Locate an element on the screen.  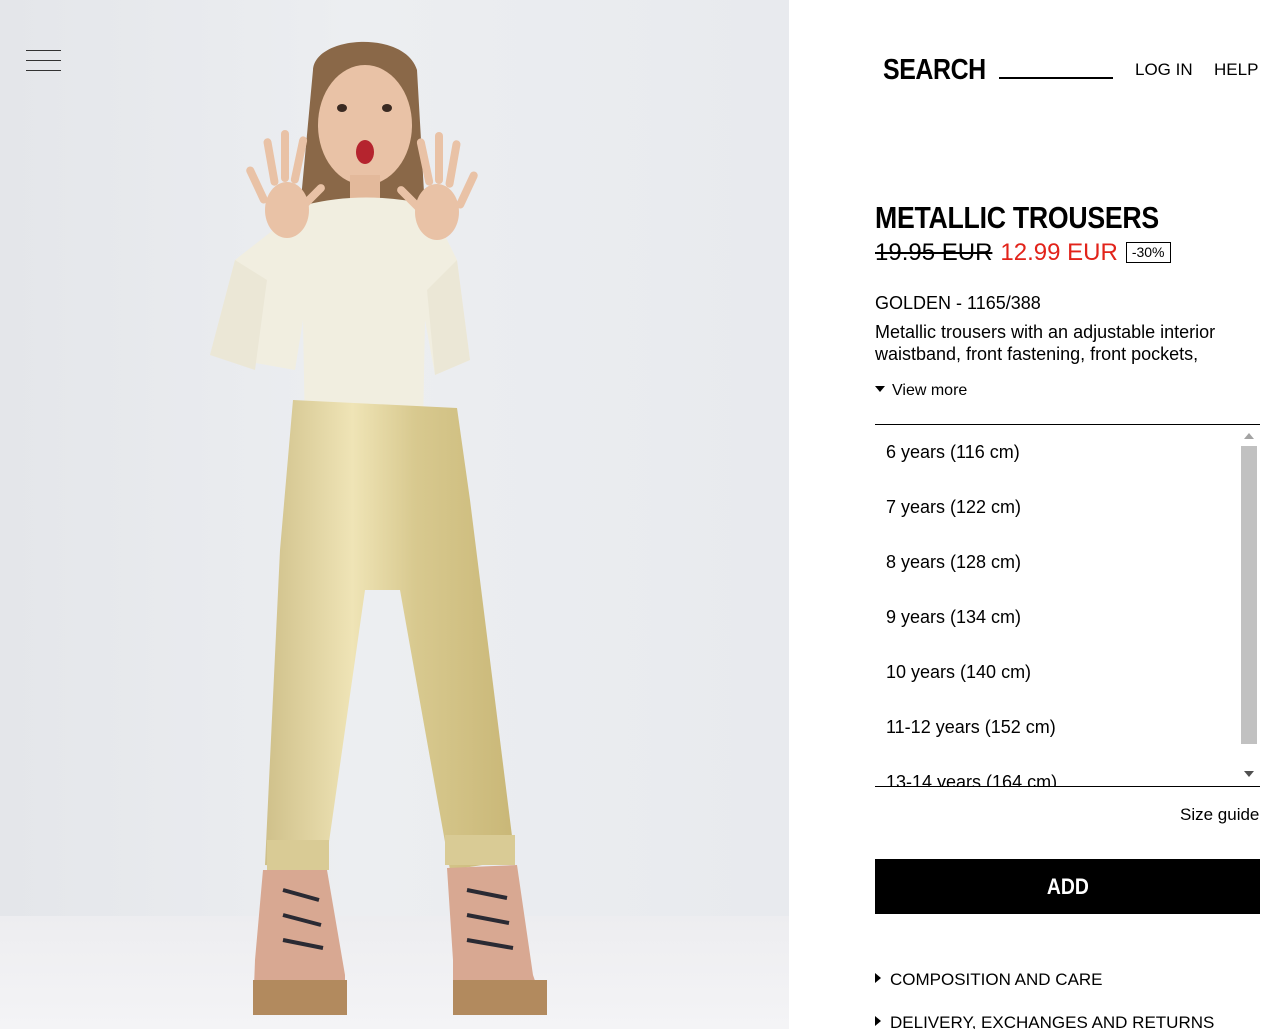
scroll-up-arrow-icon is located at coordinates (1249, 436).